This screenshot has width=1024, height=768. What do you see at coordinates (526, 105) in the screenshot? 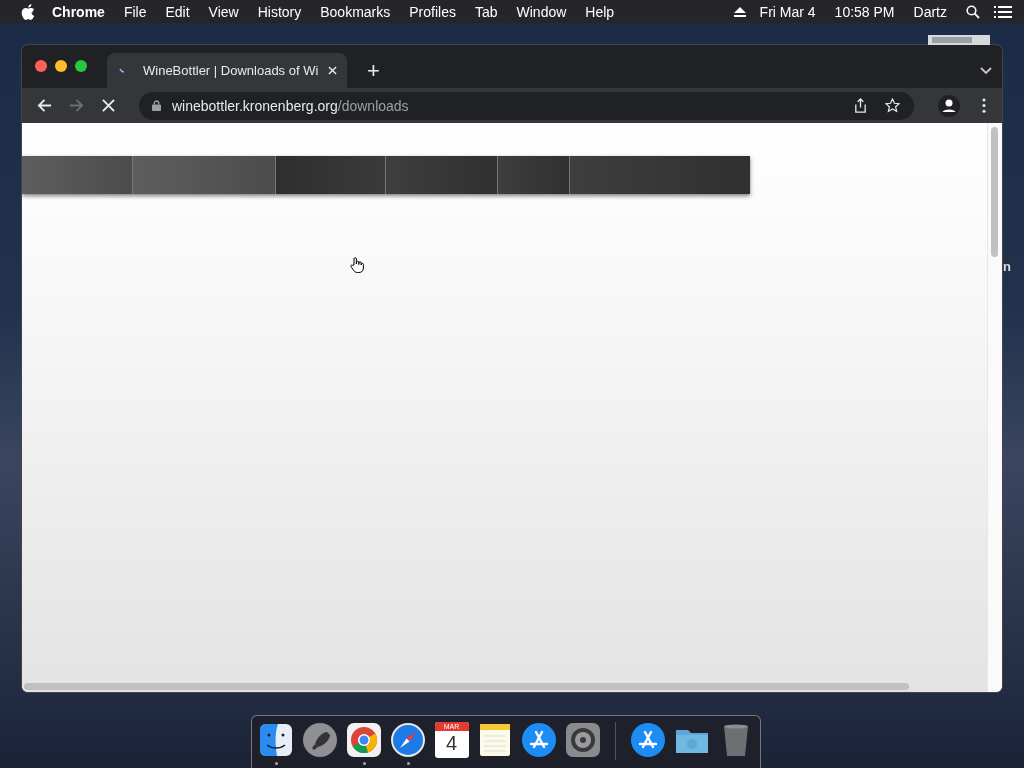
I see `address-bar: winebottler.kronenberg.org/downloads` at bounding box center [526, 105].